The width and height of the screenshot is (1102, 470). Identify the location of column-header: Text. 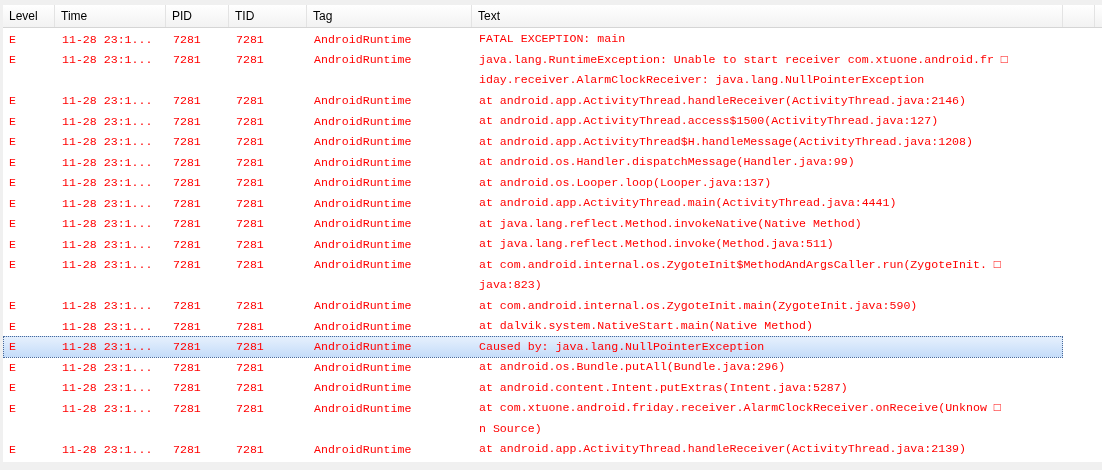
(767, 16).